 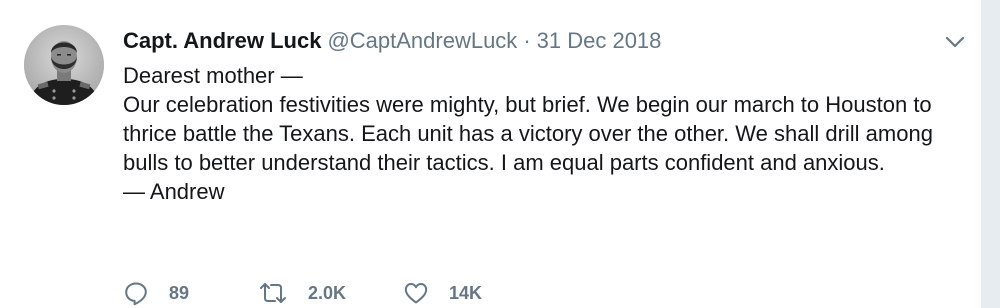 What do you see at coordinates (136, 293) in the screenshot?
I see `reply-icon` at bounding box center [136, 293].